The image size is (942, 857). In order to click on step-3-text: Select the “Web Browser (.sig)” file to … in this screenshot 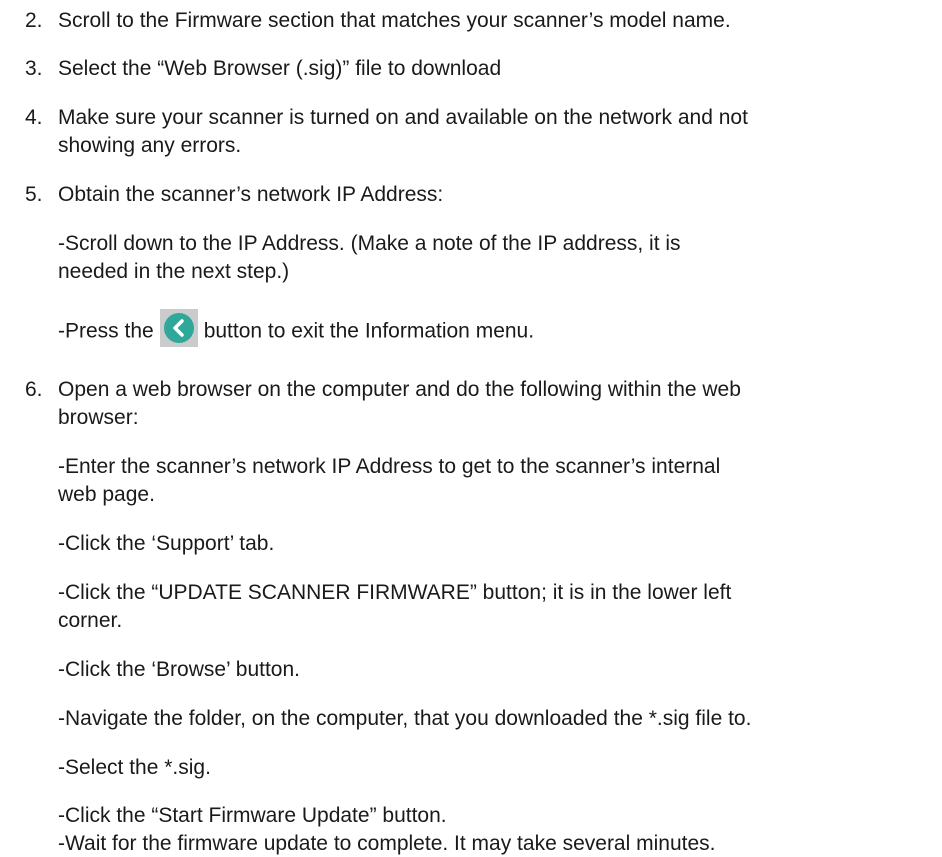, I will do `click(280, 68)`.